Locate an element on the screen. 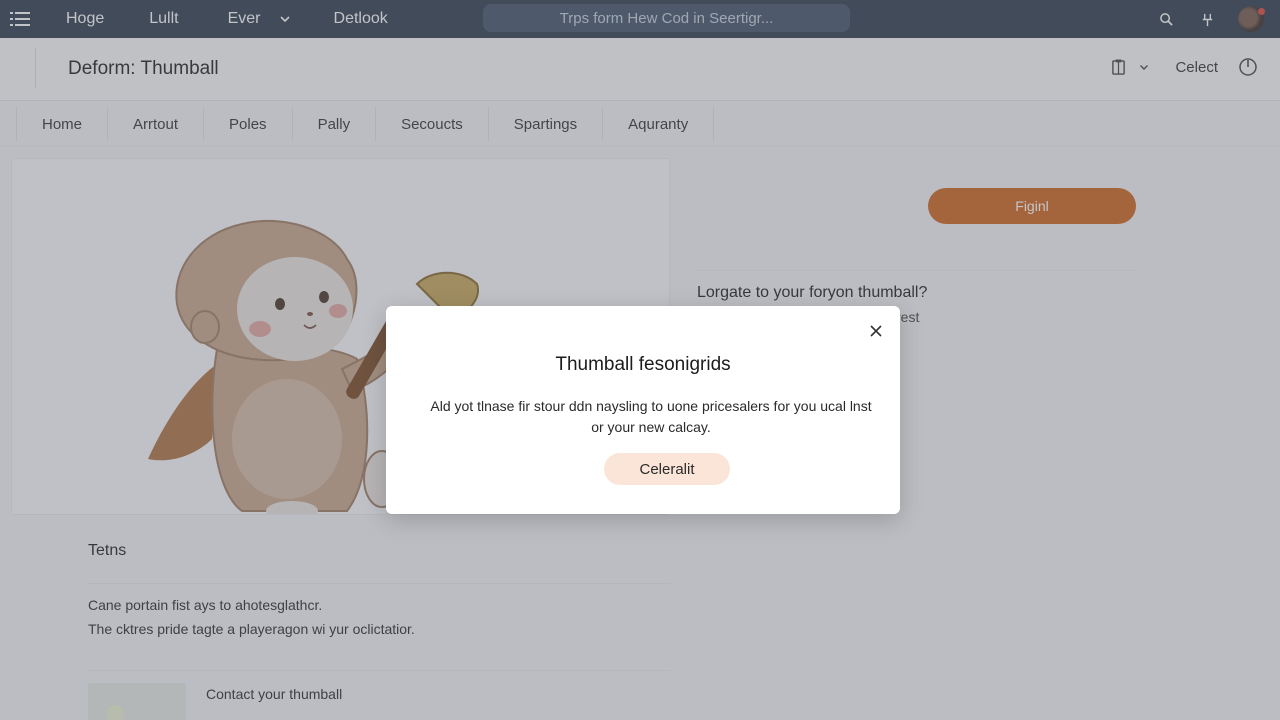  modal-title: Thumball fesonigrids is located at coordinates (643, 364).